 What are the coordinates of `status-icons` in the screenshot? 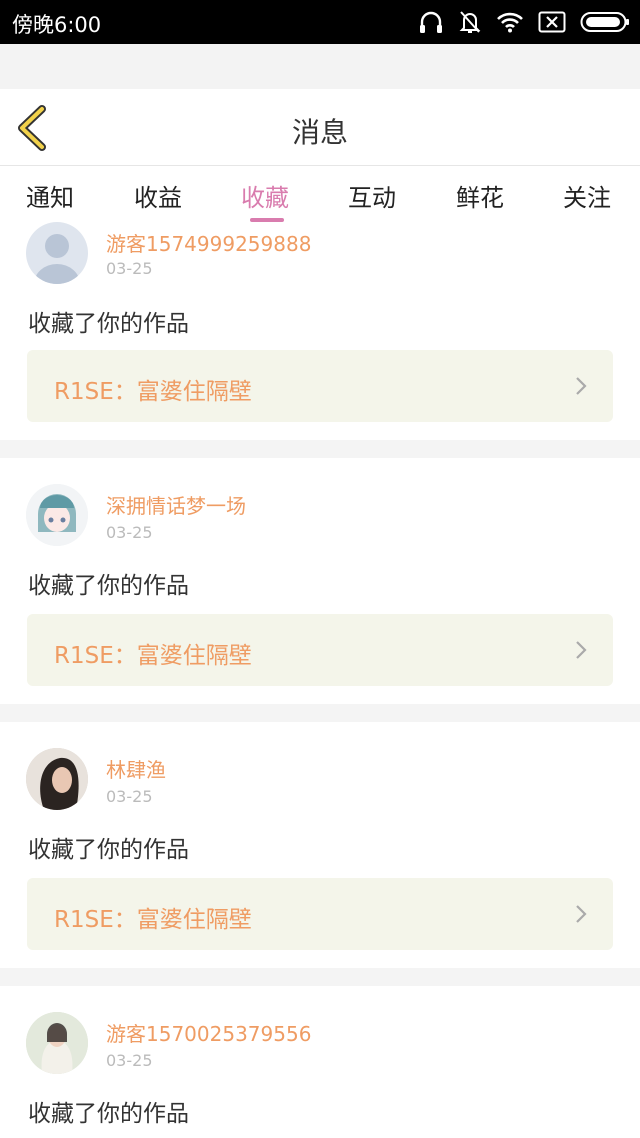 It's located at (524, 22).